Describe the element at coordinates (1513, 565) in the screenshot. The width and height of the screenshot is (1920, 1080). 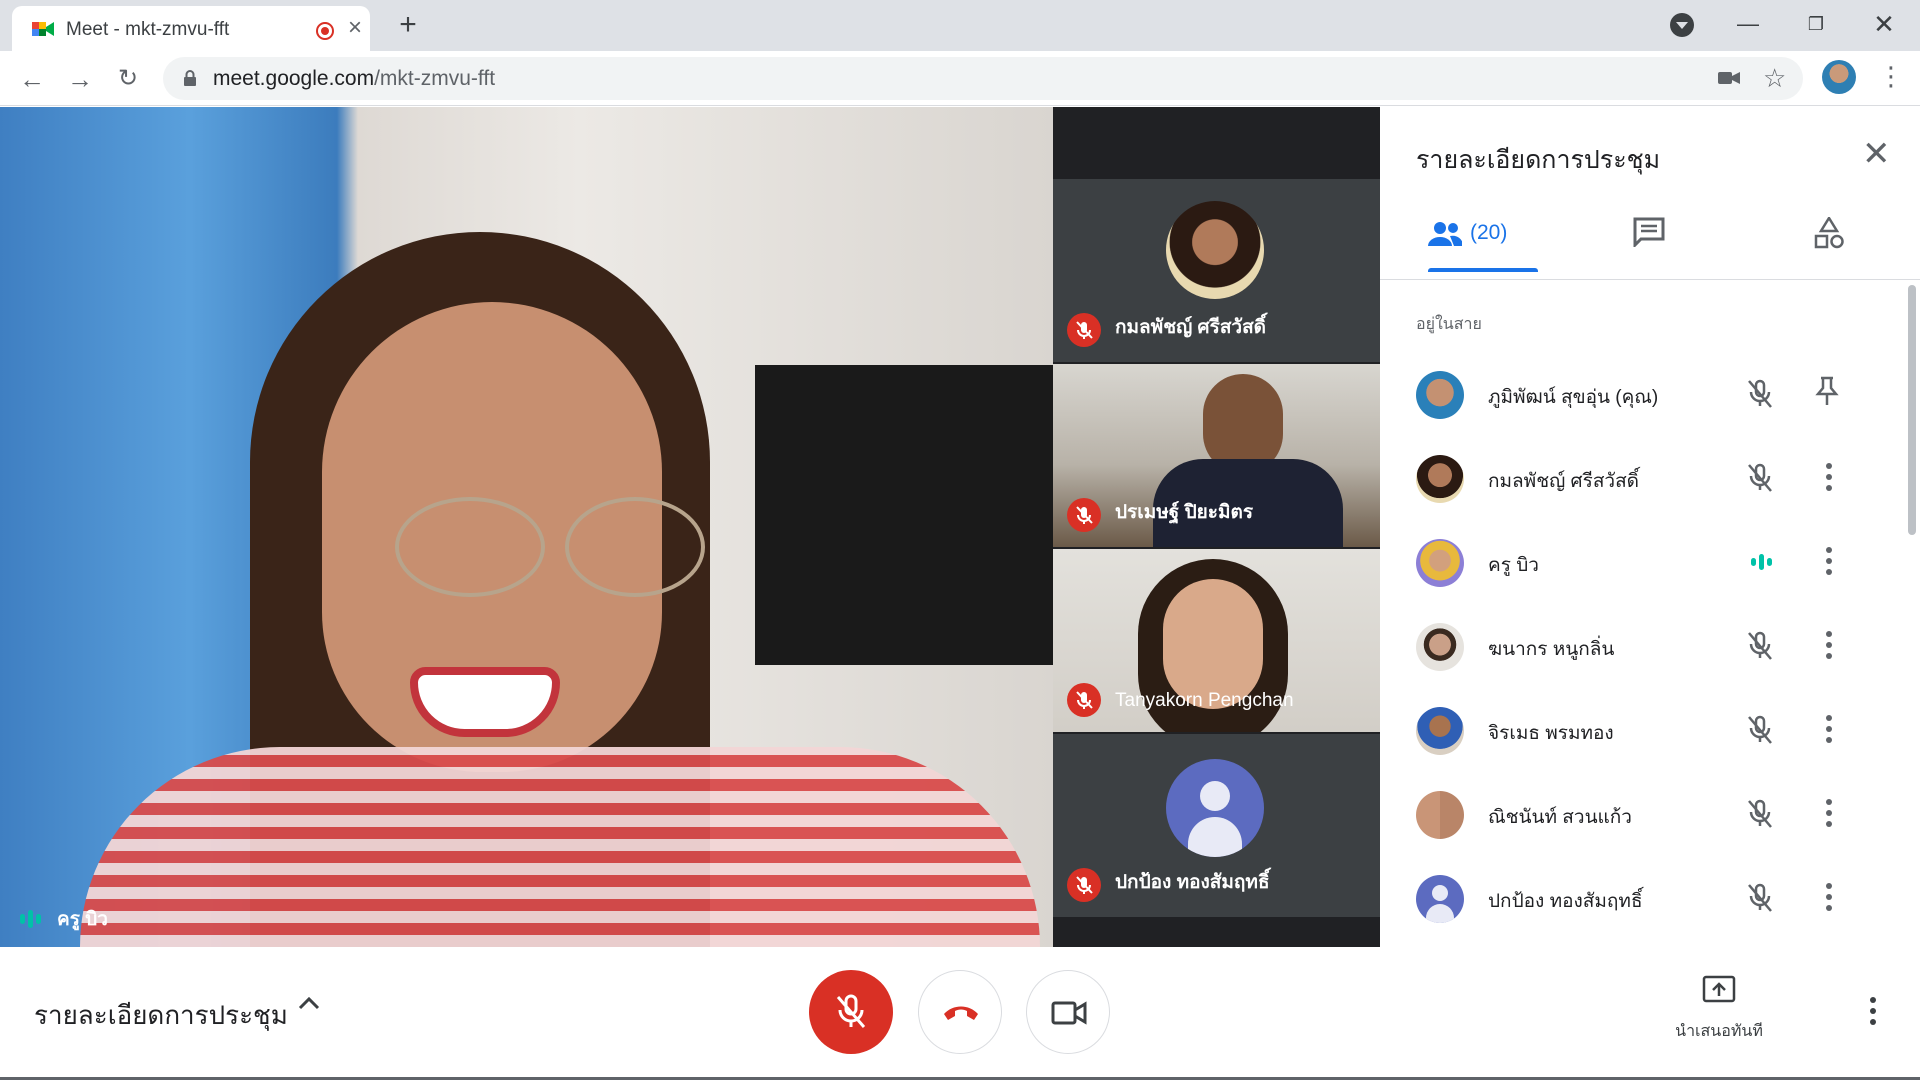
I see `participant-name: ครู บิว` at that location.